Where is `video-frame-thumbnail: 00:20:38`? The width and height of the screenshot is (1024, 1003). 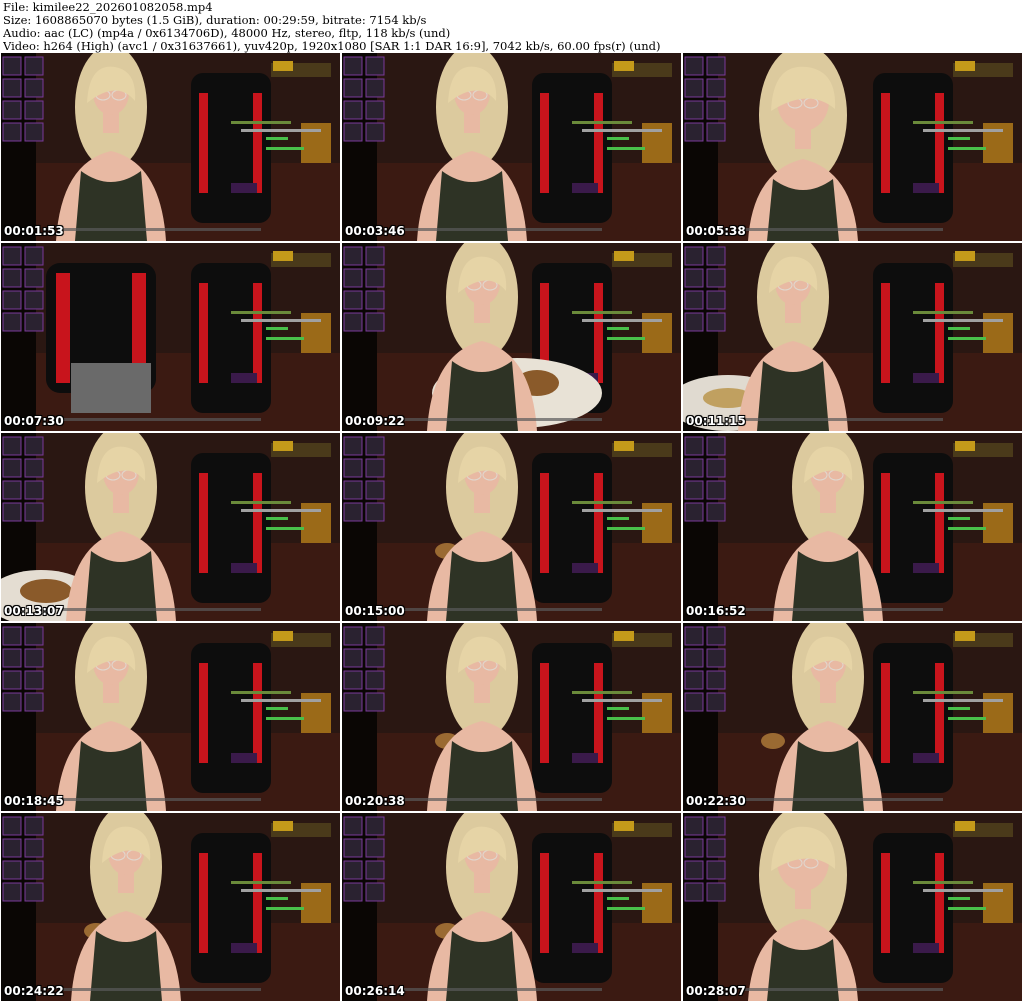 video-frame-thumbnail: 00:20:38 is located at coordinates (511, 717).